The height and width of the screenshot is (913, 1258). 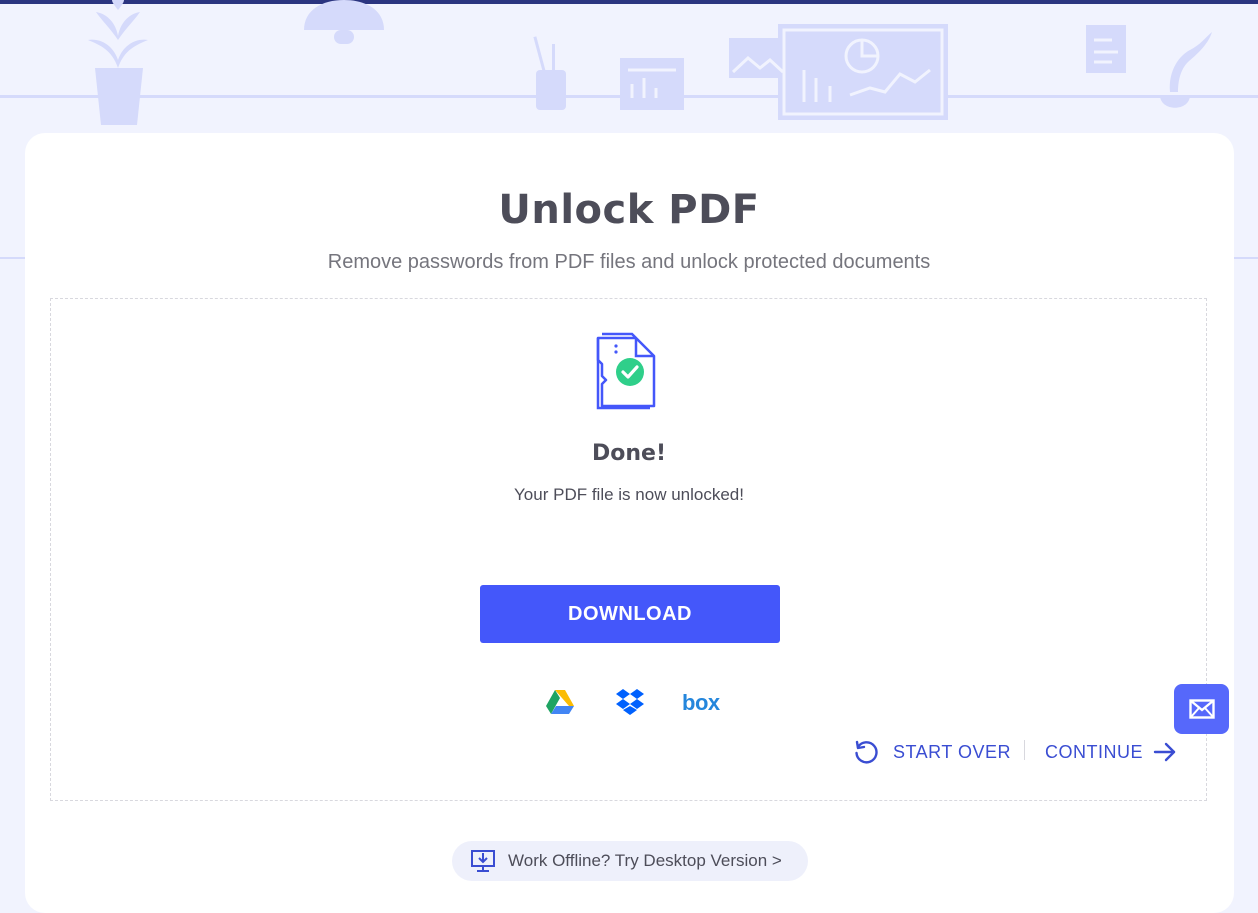 What do you see at coordinates (1024, 750) in the screenshot?
I see `action-divider` at bounding box center [1024, 750].